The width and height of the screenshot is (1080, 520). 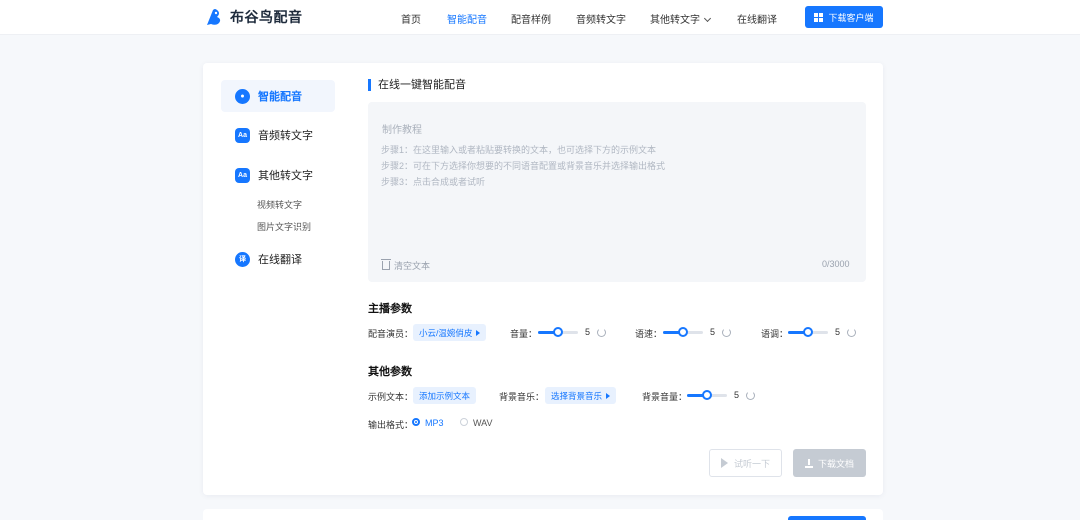 I want to click on volume-label: 音量：, so click(x=524, y=334).